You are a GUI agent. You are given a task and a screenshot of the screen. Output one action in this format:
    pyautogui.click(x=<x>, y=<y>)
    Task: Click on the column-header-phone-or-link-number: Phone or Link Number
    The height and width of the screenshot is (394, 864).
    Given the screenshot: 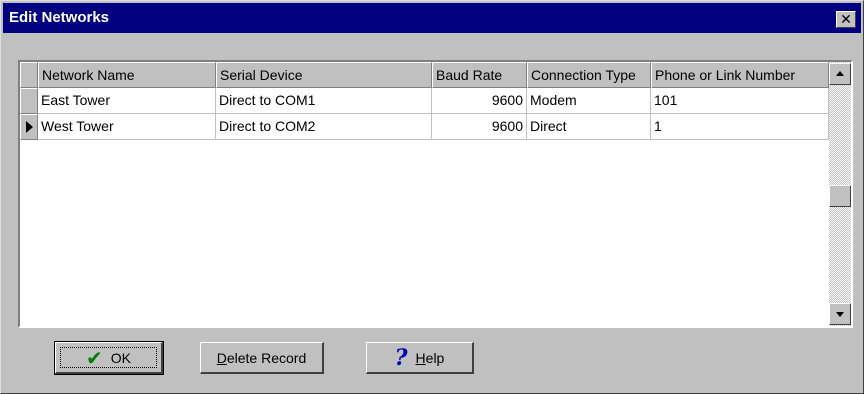 What is the action you would take?
    pyautogui.click(x=740, y=75)
    